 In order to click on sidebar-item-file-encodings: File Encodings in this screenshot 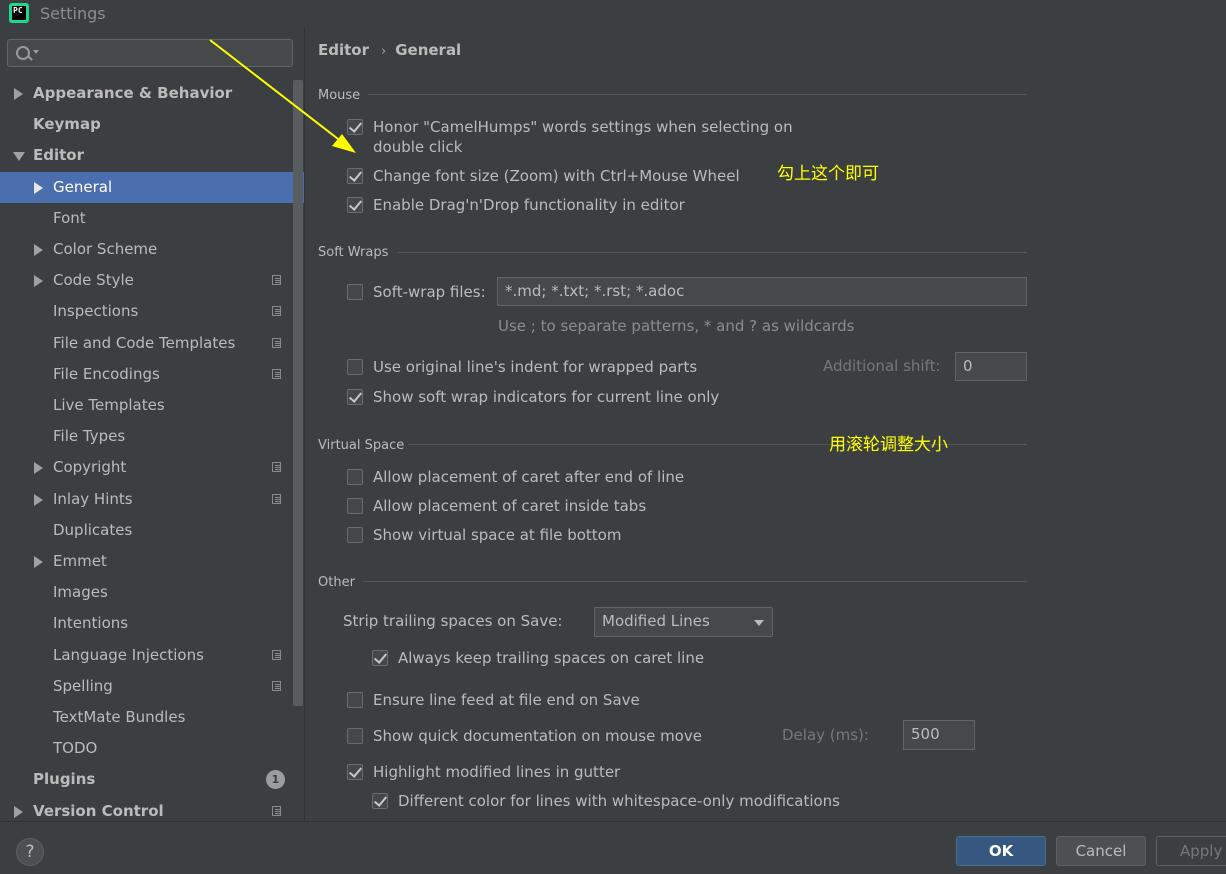, I will do `click(146, 374)`.